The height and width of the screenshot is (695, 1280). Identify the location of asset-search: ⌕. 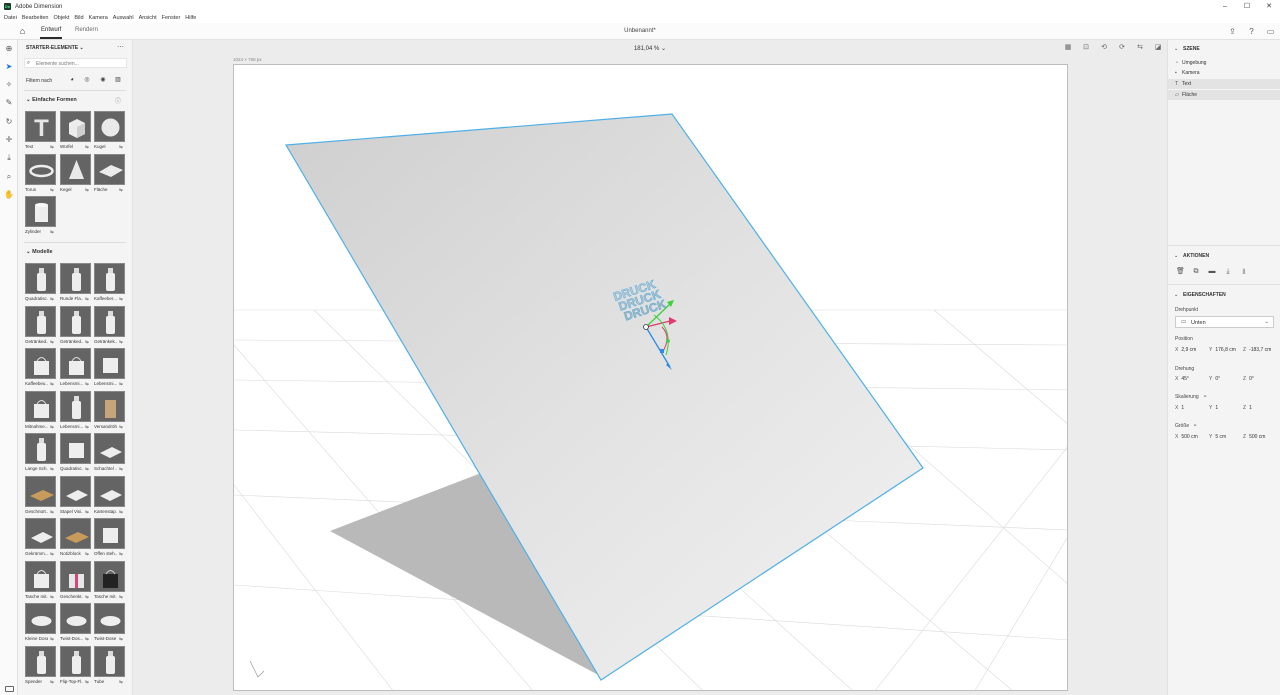
(75, 63).